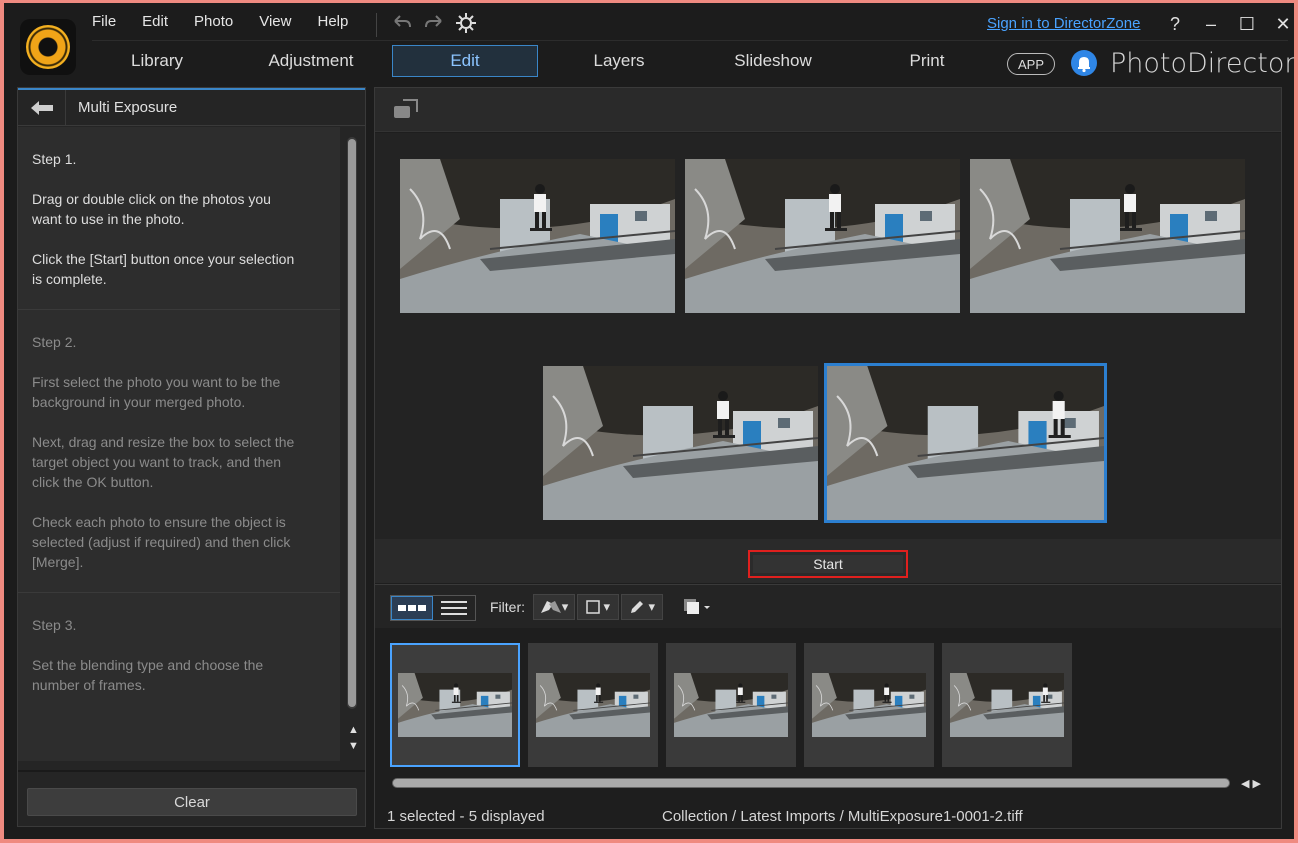 Image resolution: width=1298 pixels, height=843 pixels. Describe the element at coordinates (927, 61) in the screenshot. I see `tab-print: Print` at that location.